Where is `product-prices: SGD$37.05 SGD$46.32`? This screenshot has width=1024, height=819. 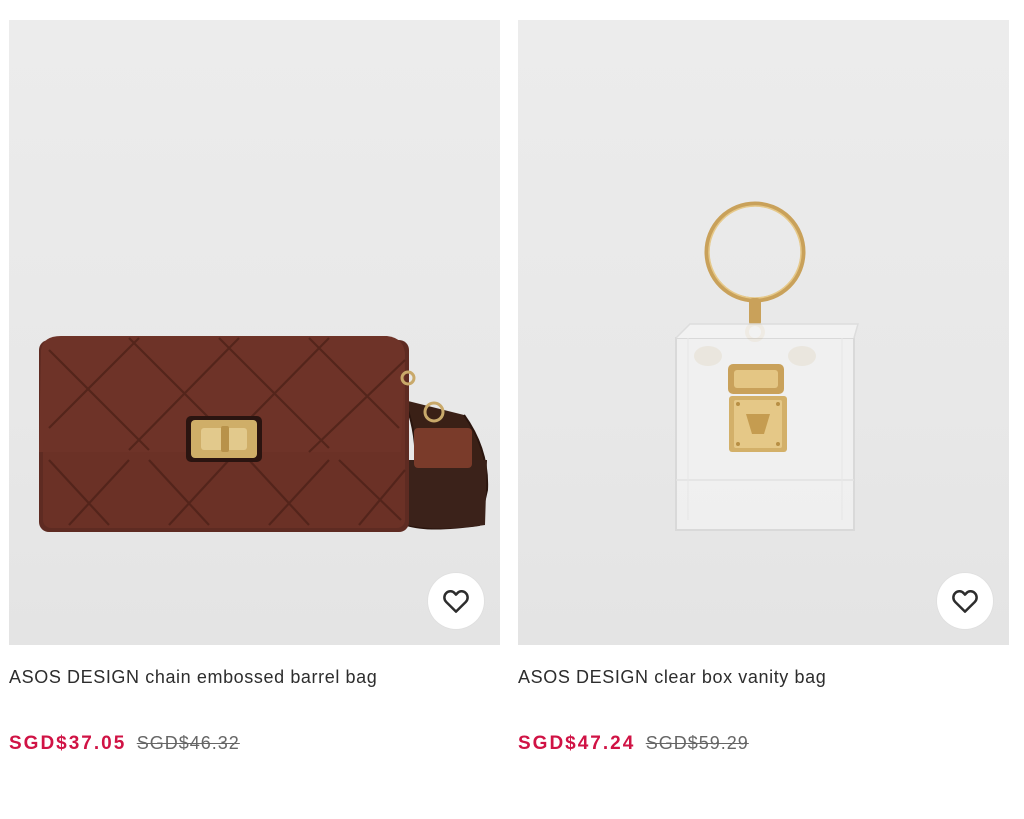 product-prices: SGD$37.05 SGD$46.32 is located at coordinates (254, 743).